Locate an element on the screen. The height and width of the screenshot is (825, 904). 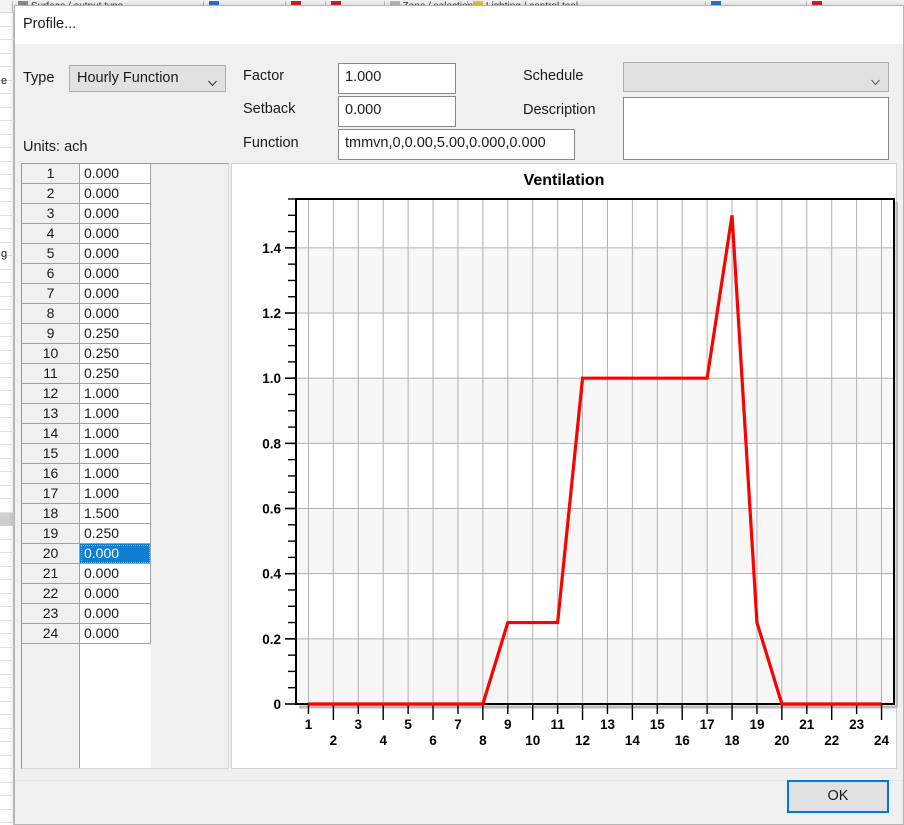
table-row: 22 0.000 is located at coordinates (125, 594).